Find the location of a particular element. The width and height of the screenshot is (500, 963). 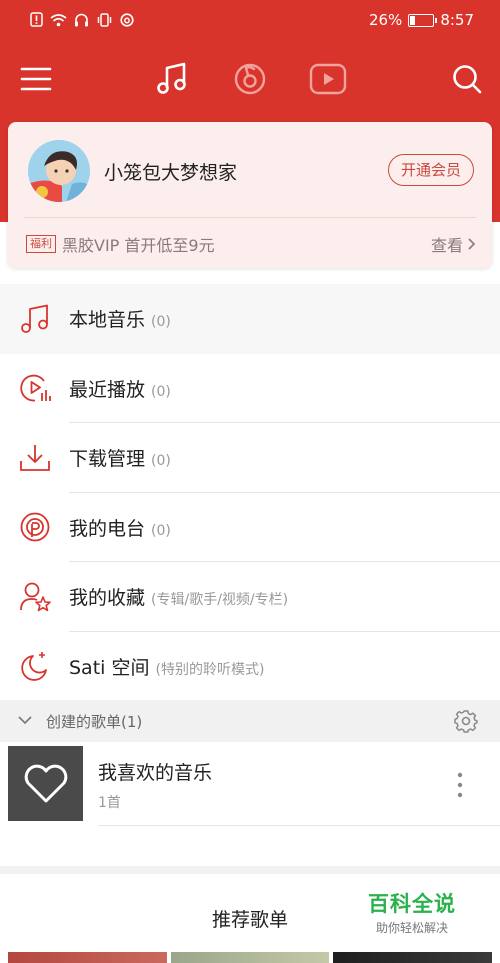

divider is located at coordinates (299, 825).